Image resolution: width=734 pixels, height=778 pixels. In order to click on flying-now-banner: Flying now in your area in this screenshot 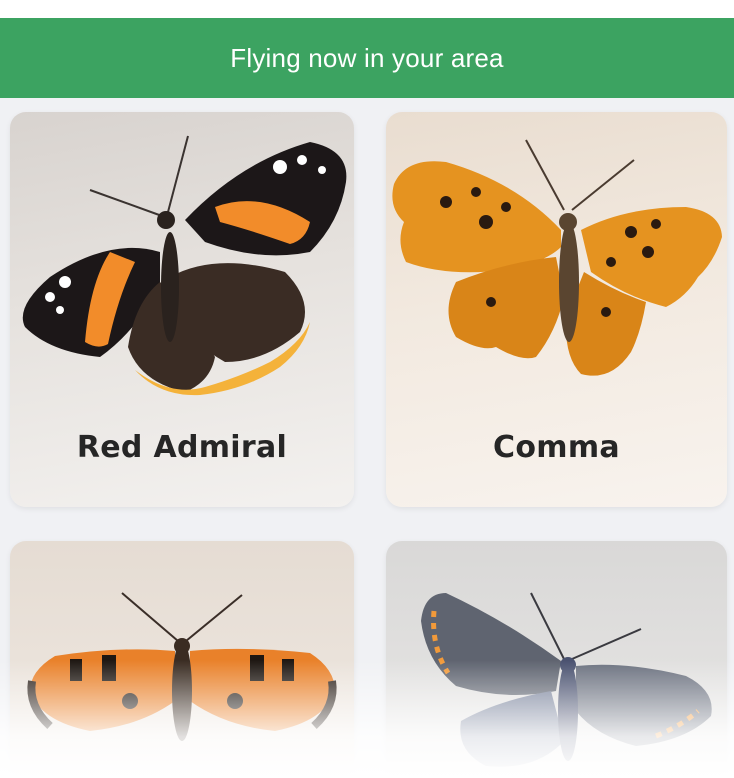, I will do `click(367, 58)`.